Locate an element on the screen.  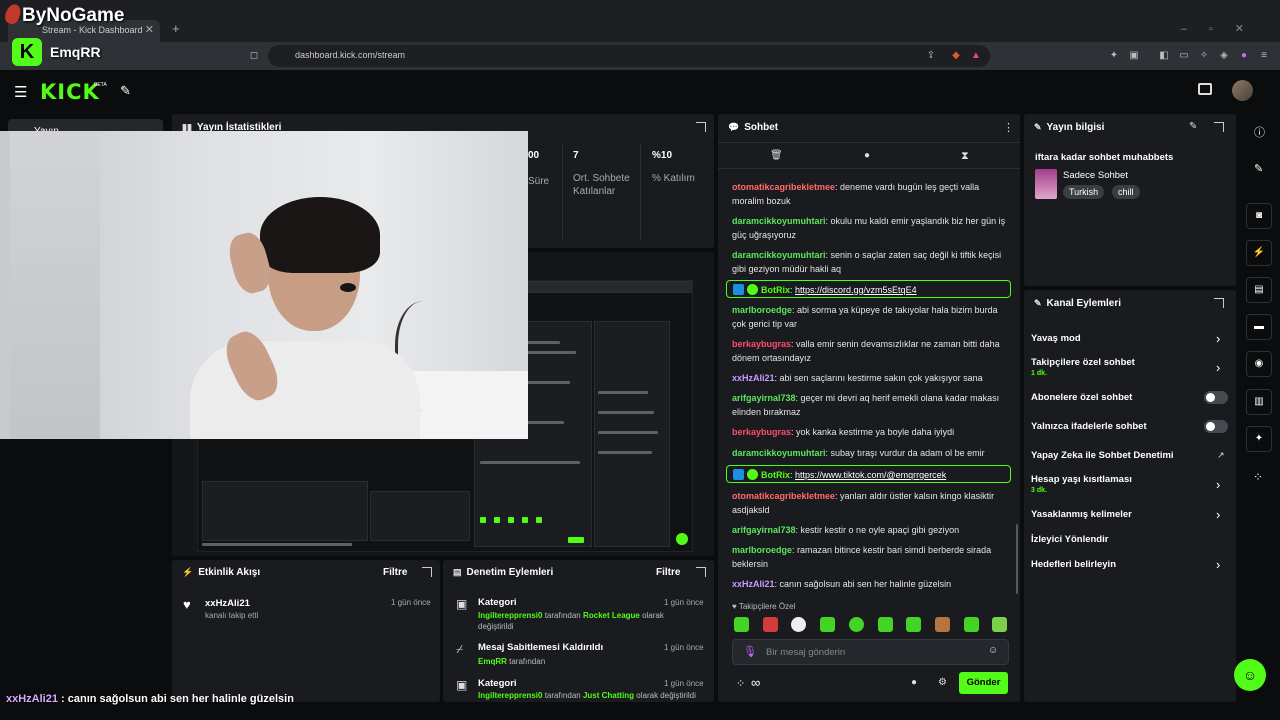
bot-link: https://www.tiktok.com/@emqrrgercek is located at coordinates (870, 475).